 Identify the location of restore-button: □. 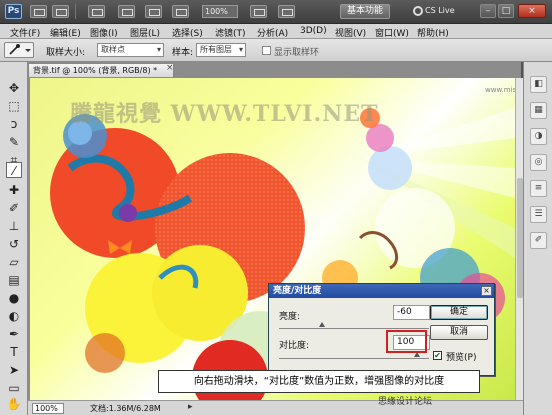
(506, 11).